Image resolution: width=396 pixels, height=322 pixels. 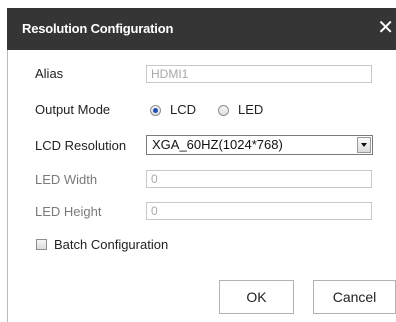 What do you see at coordinates (155, 110) in the screenshot?
I see `output-mode-lcd-radio` at bounding box center [155, 110].